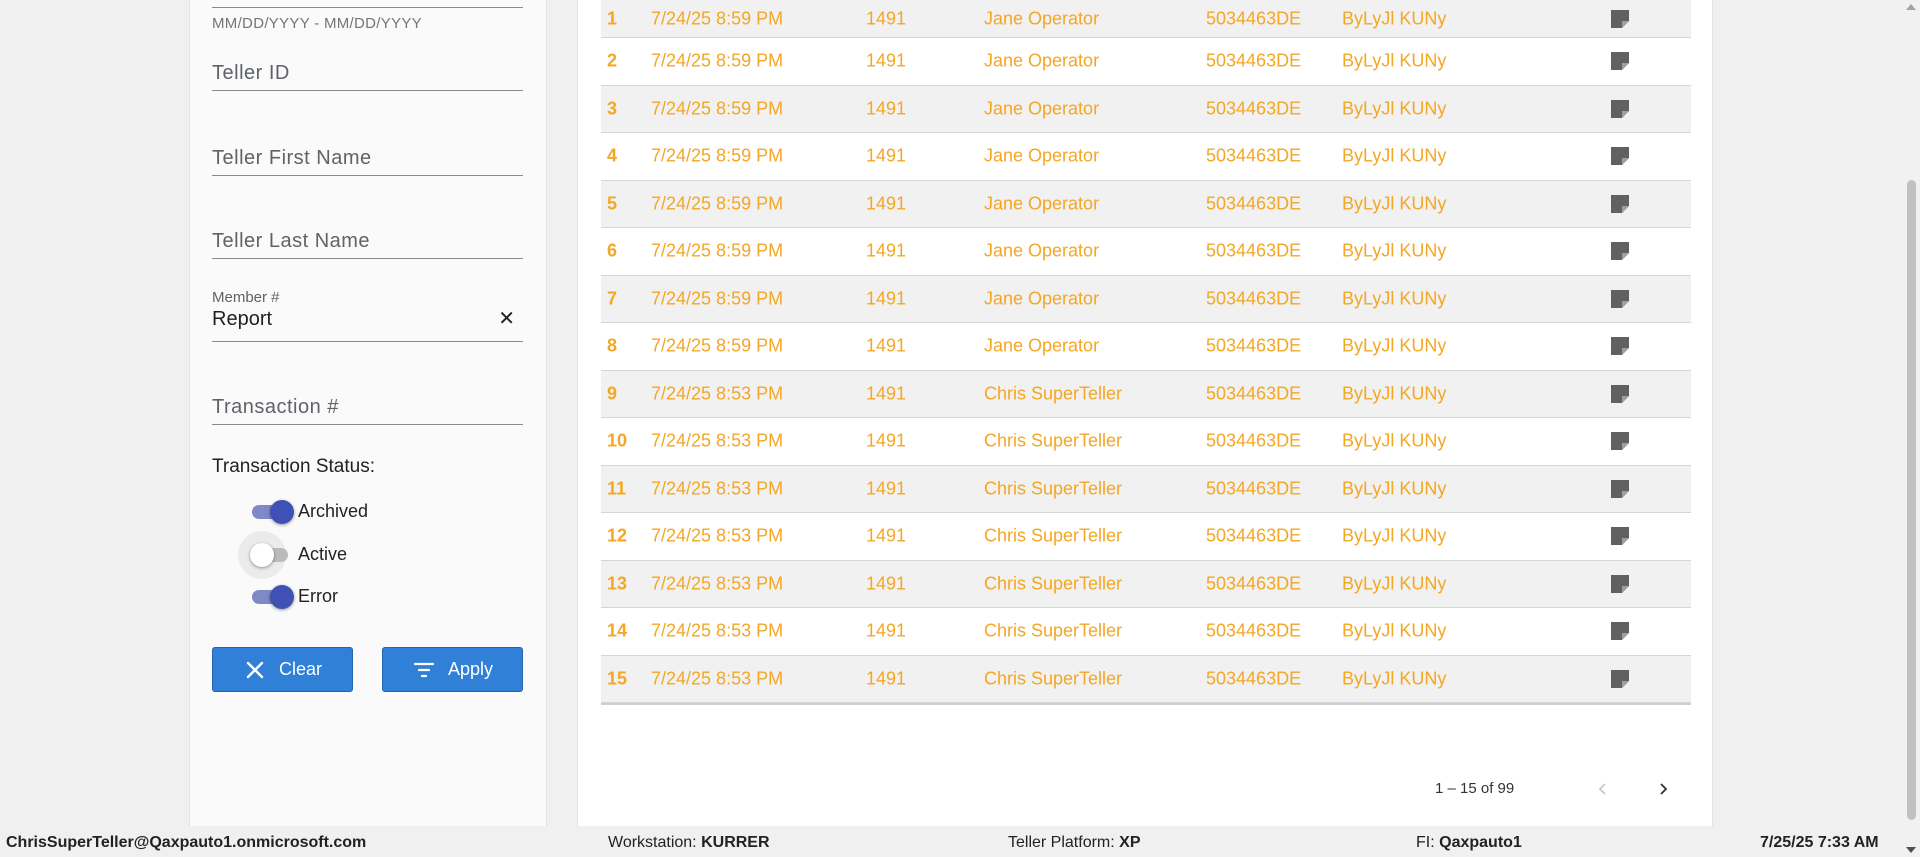  What do you see at coordinates (292, 158) in the screenshot?
I see `teller-first-name-placeholder: Teller First Name` at bounding box center [292, 158].